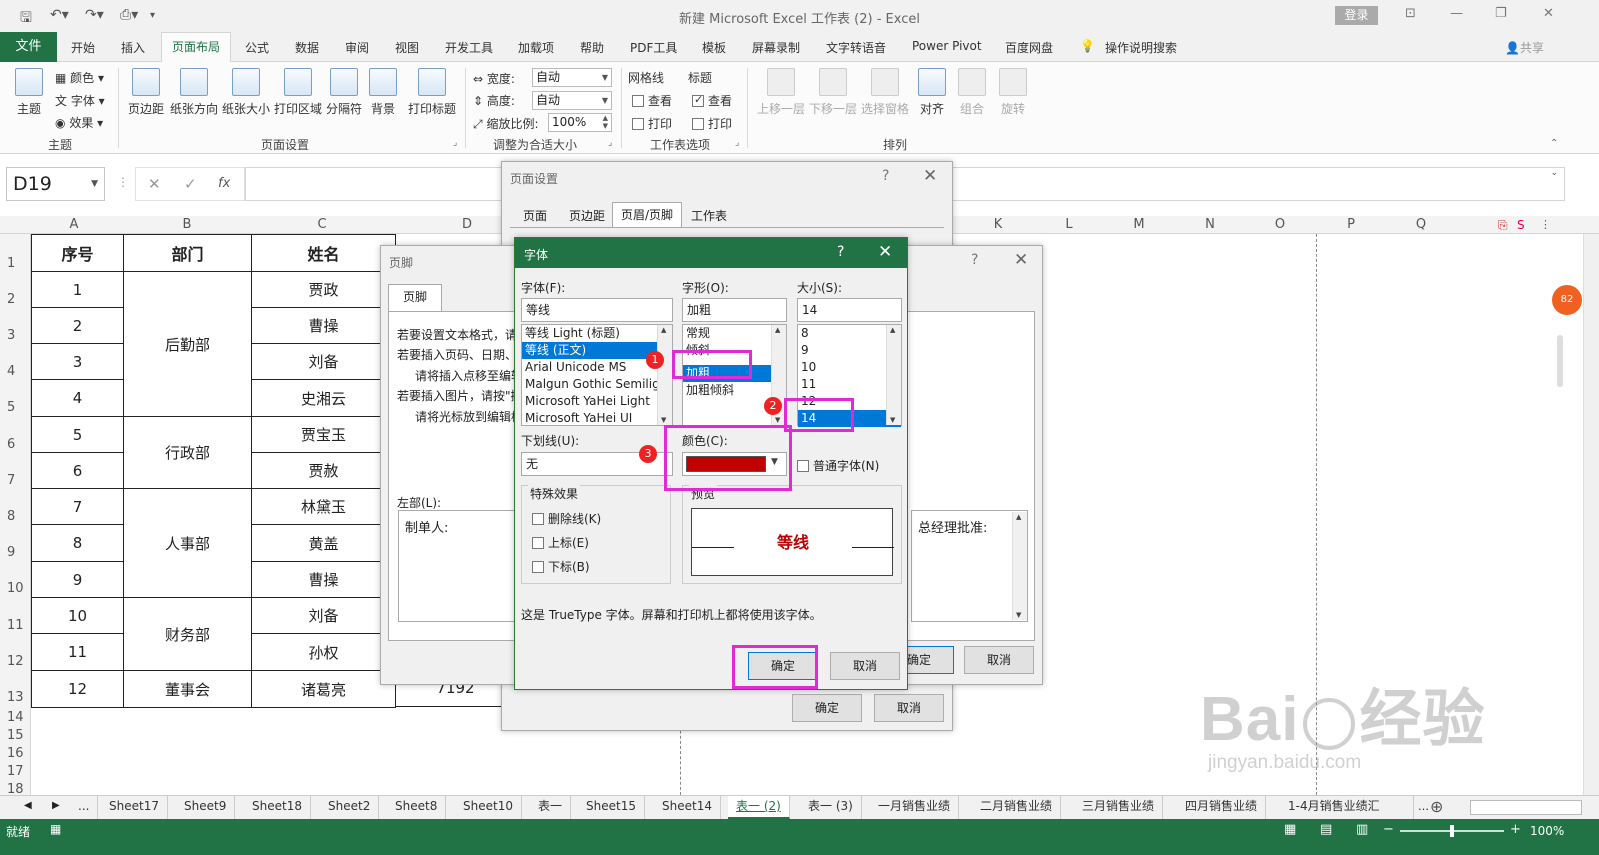  What do you see at coordinates (1521, 225) in the screenshot?
I see `sogou-icon: S` at bounding box center [1521, 225].